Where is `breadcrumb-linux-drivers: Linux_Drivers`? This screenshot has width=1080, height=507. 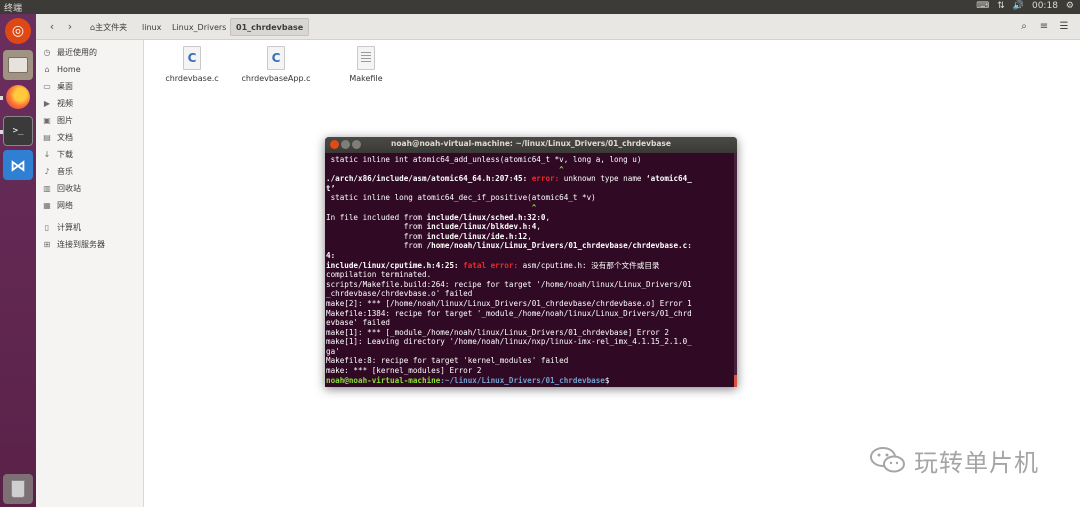 breadcrumb-linux-drivers: Linux_Drivers is located at coordinates (199, 27).